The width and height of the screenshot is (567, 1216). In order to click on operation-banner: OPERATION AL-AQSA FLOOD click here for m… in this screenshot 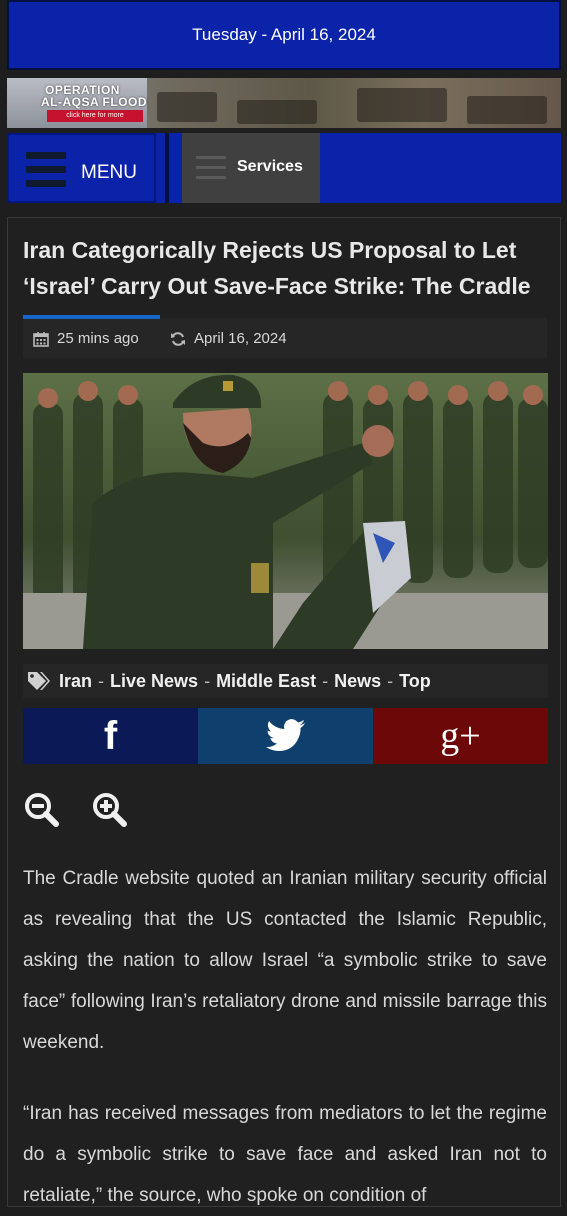, I will do `click(284, 103)`.